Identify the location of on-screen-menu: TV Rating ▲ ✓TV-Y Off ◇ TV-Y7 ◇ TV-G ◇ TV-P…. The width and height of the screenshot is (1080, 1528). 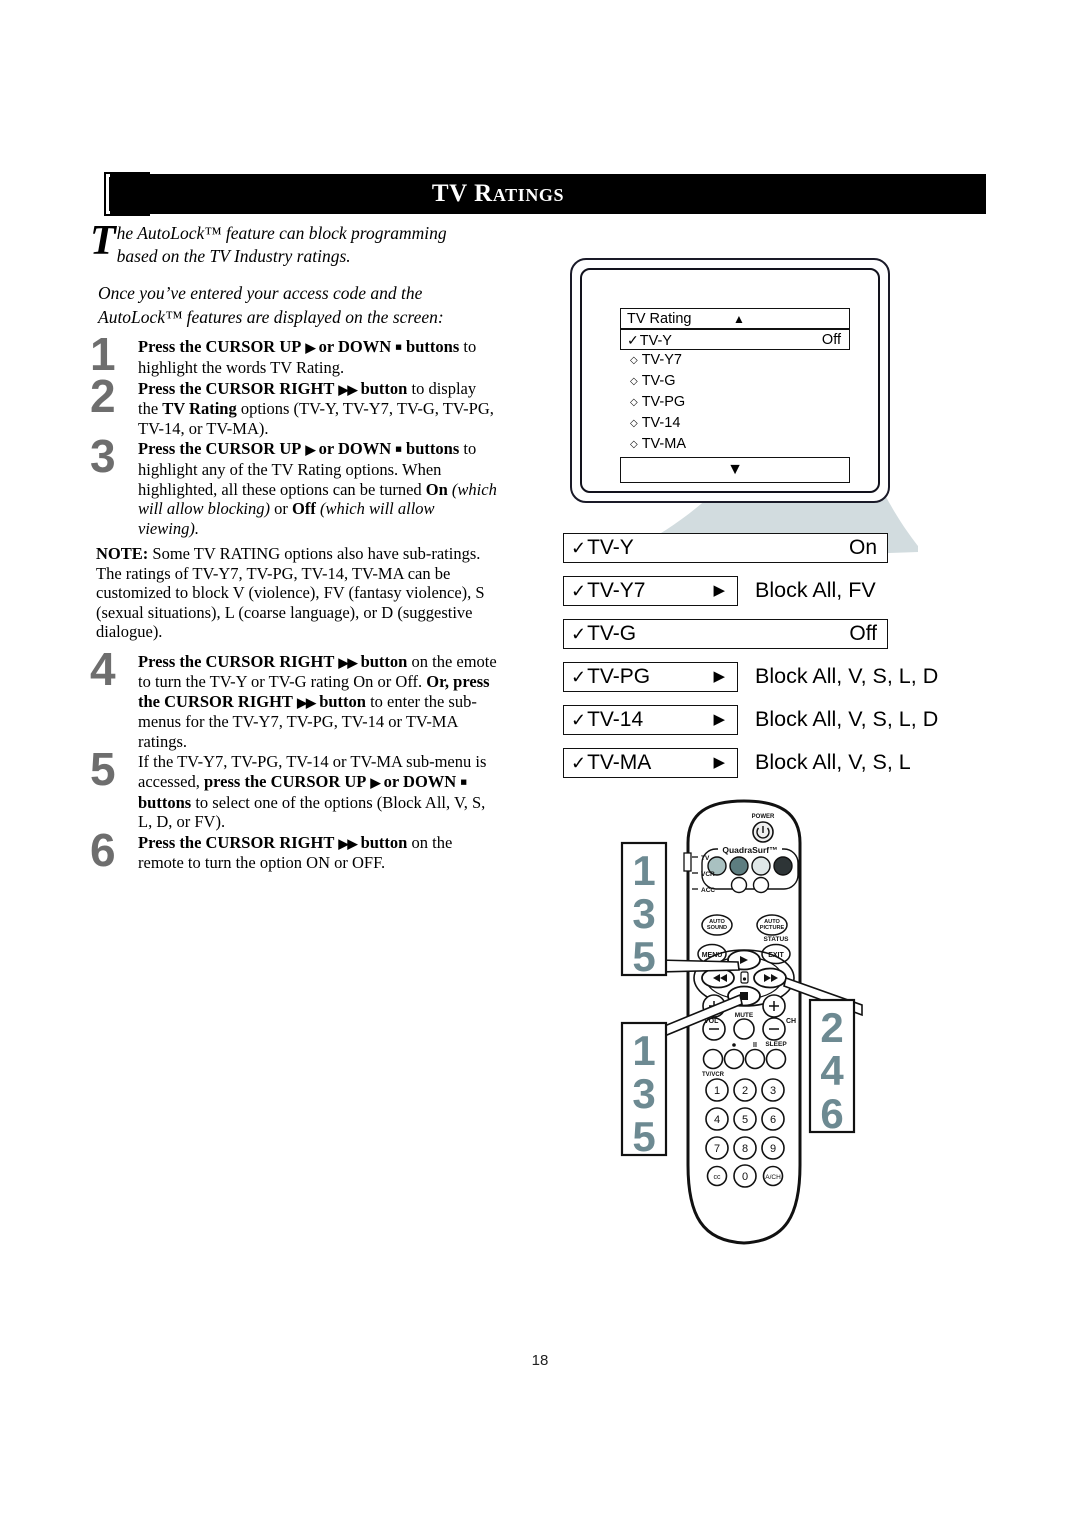
(735, 395).